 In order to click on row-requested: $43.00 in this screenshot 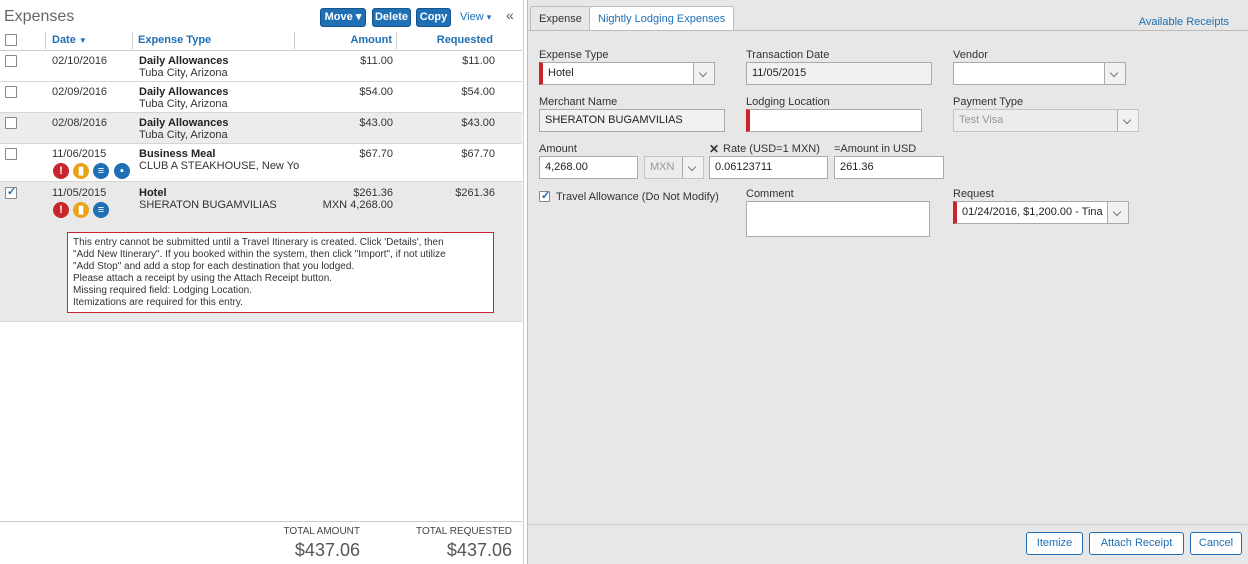, I will do `click(478, 123)`.